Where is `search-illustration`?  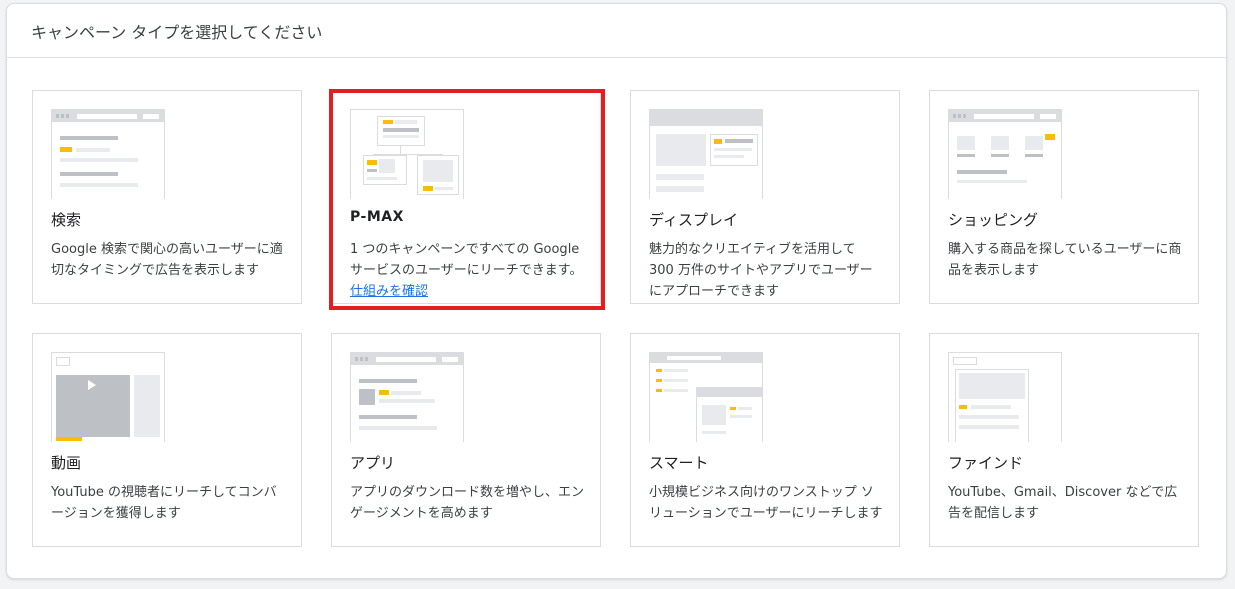
search-illustration is located at coordinates (108, 154).